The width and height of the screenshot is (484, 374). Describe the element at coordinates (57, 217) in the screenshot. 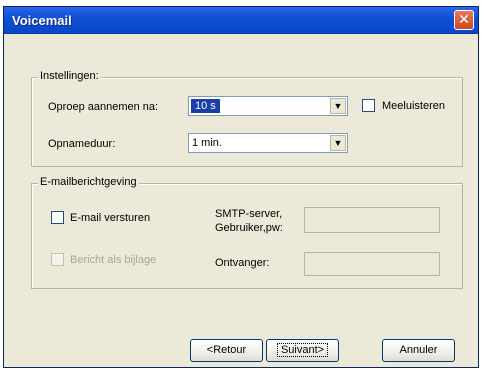

I see `send-email-checkbox` at that location.